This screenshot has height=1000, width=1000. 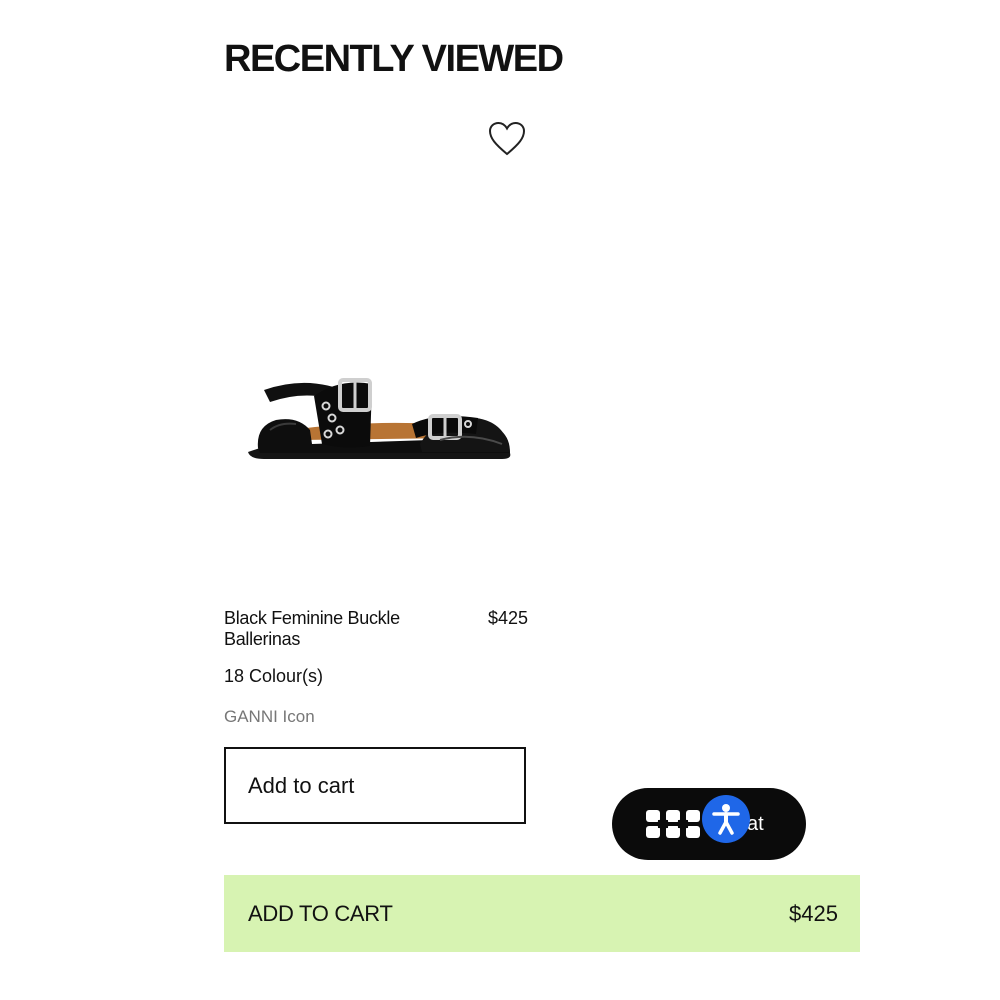 What do you see at coordinates (301, 785) in the screenshot?
I see `add-to-cart-label: Add to cart` at bounding box center [301, 785].